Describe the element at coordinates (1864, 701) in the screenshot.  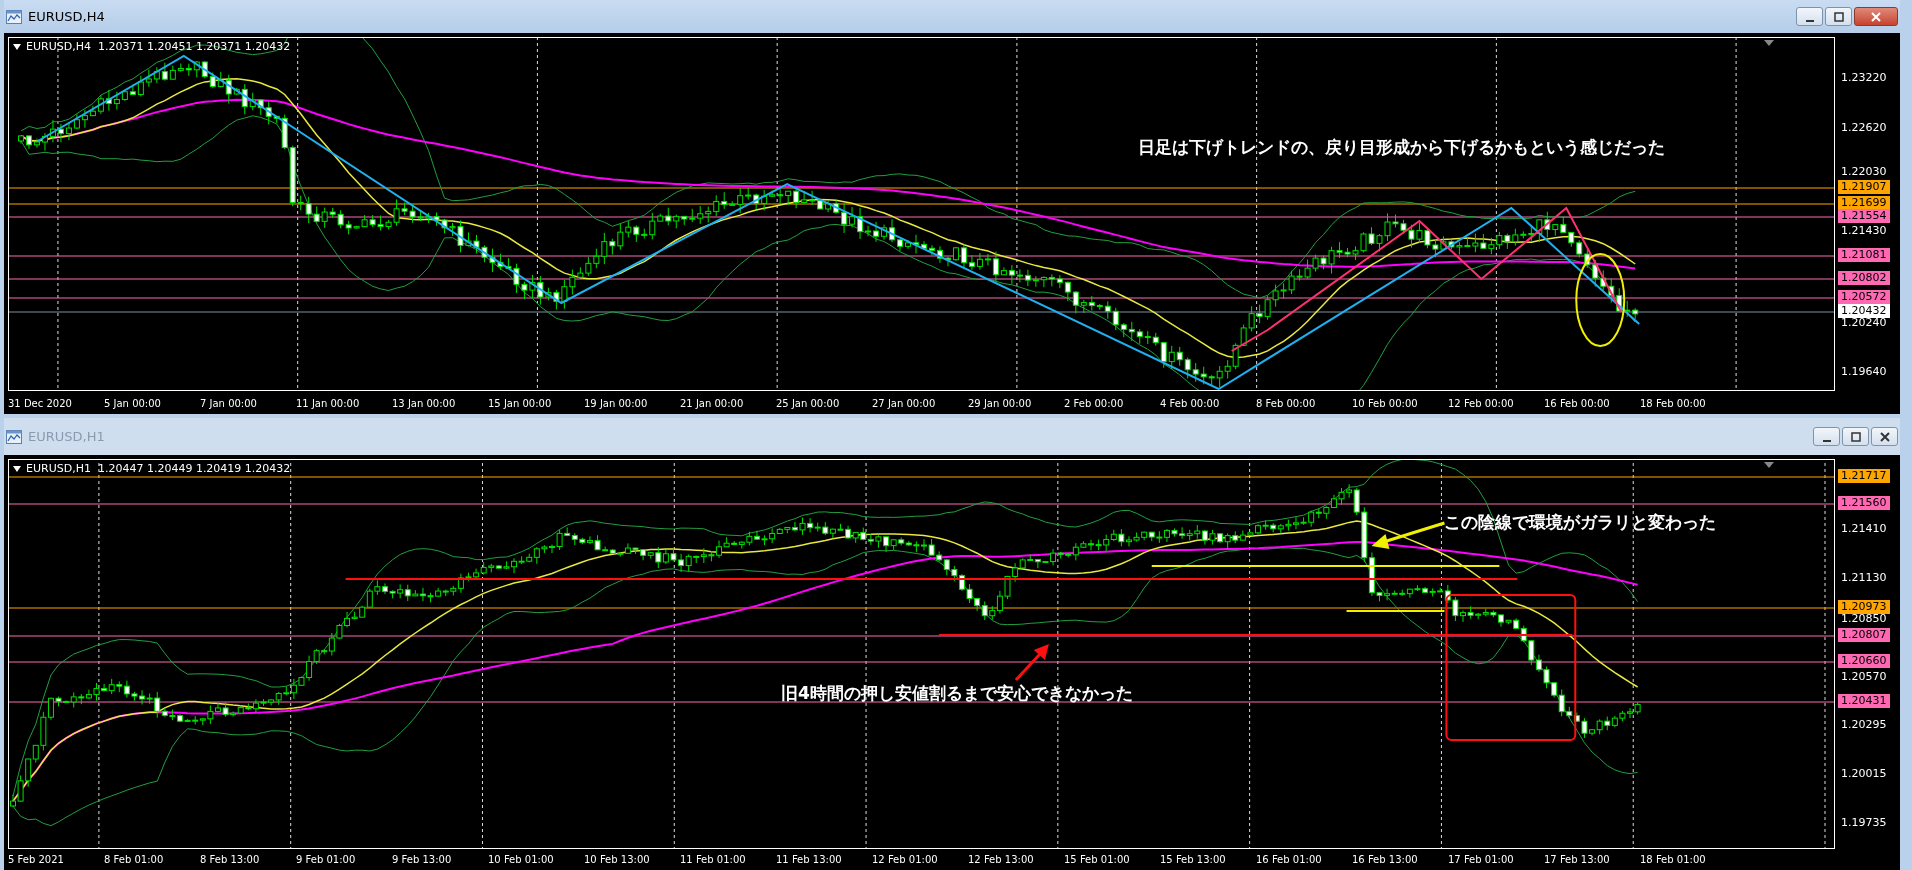
I see `price-tag: 1.20431` at that location.